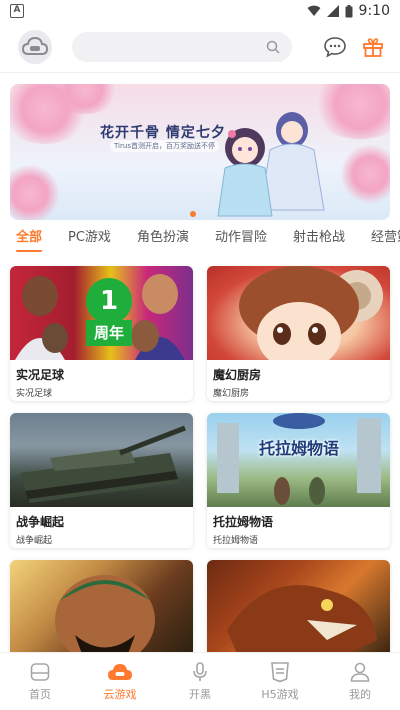 The width and height of the screenshot is (400, 710). What do you see at coordinates (385, 239) in the screenshot?
I see `tab-strategy: 经营策略` at bounding box center [385, 239].